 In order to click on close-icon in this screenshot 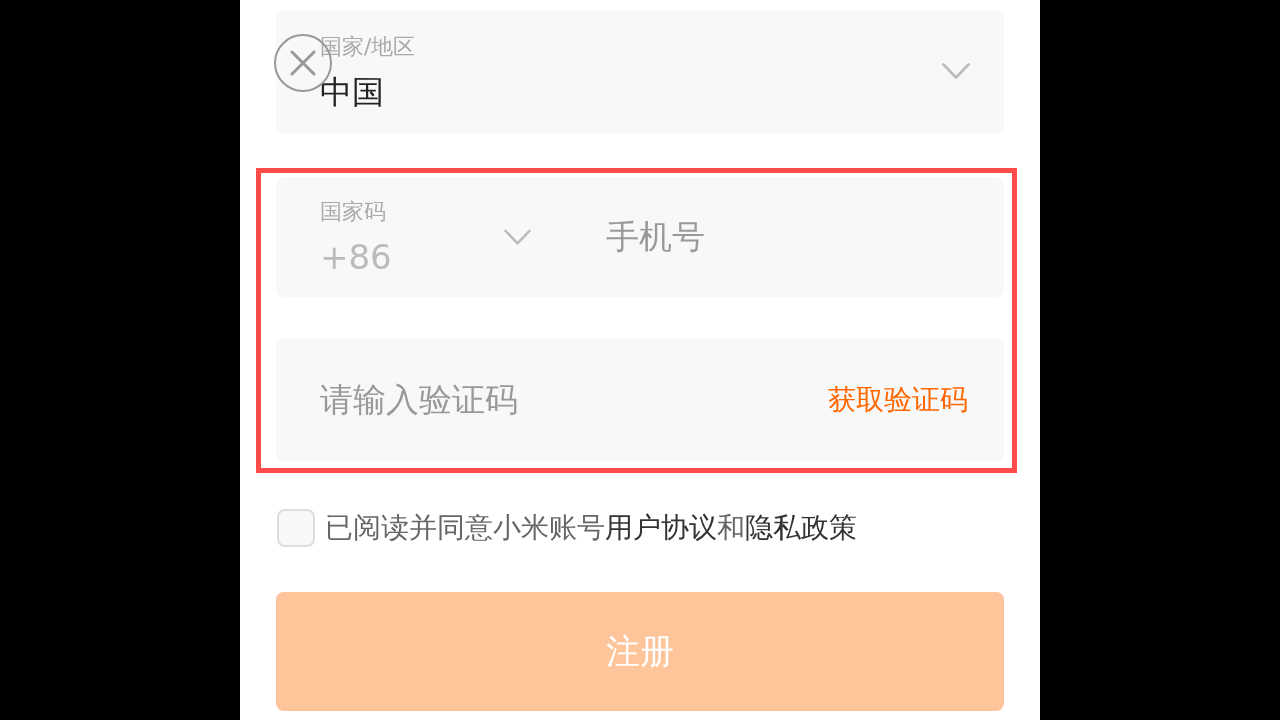, I will do `click(303, 63)`.